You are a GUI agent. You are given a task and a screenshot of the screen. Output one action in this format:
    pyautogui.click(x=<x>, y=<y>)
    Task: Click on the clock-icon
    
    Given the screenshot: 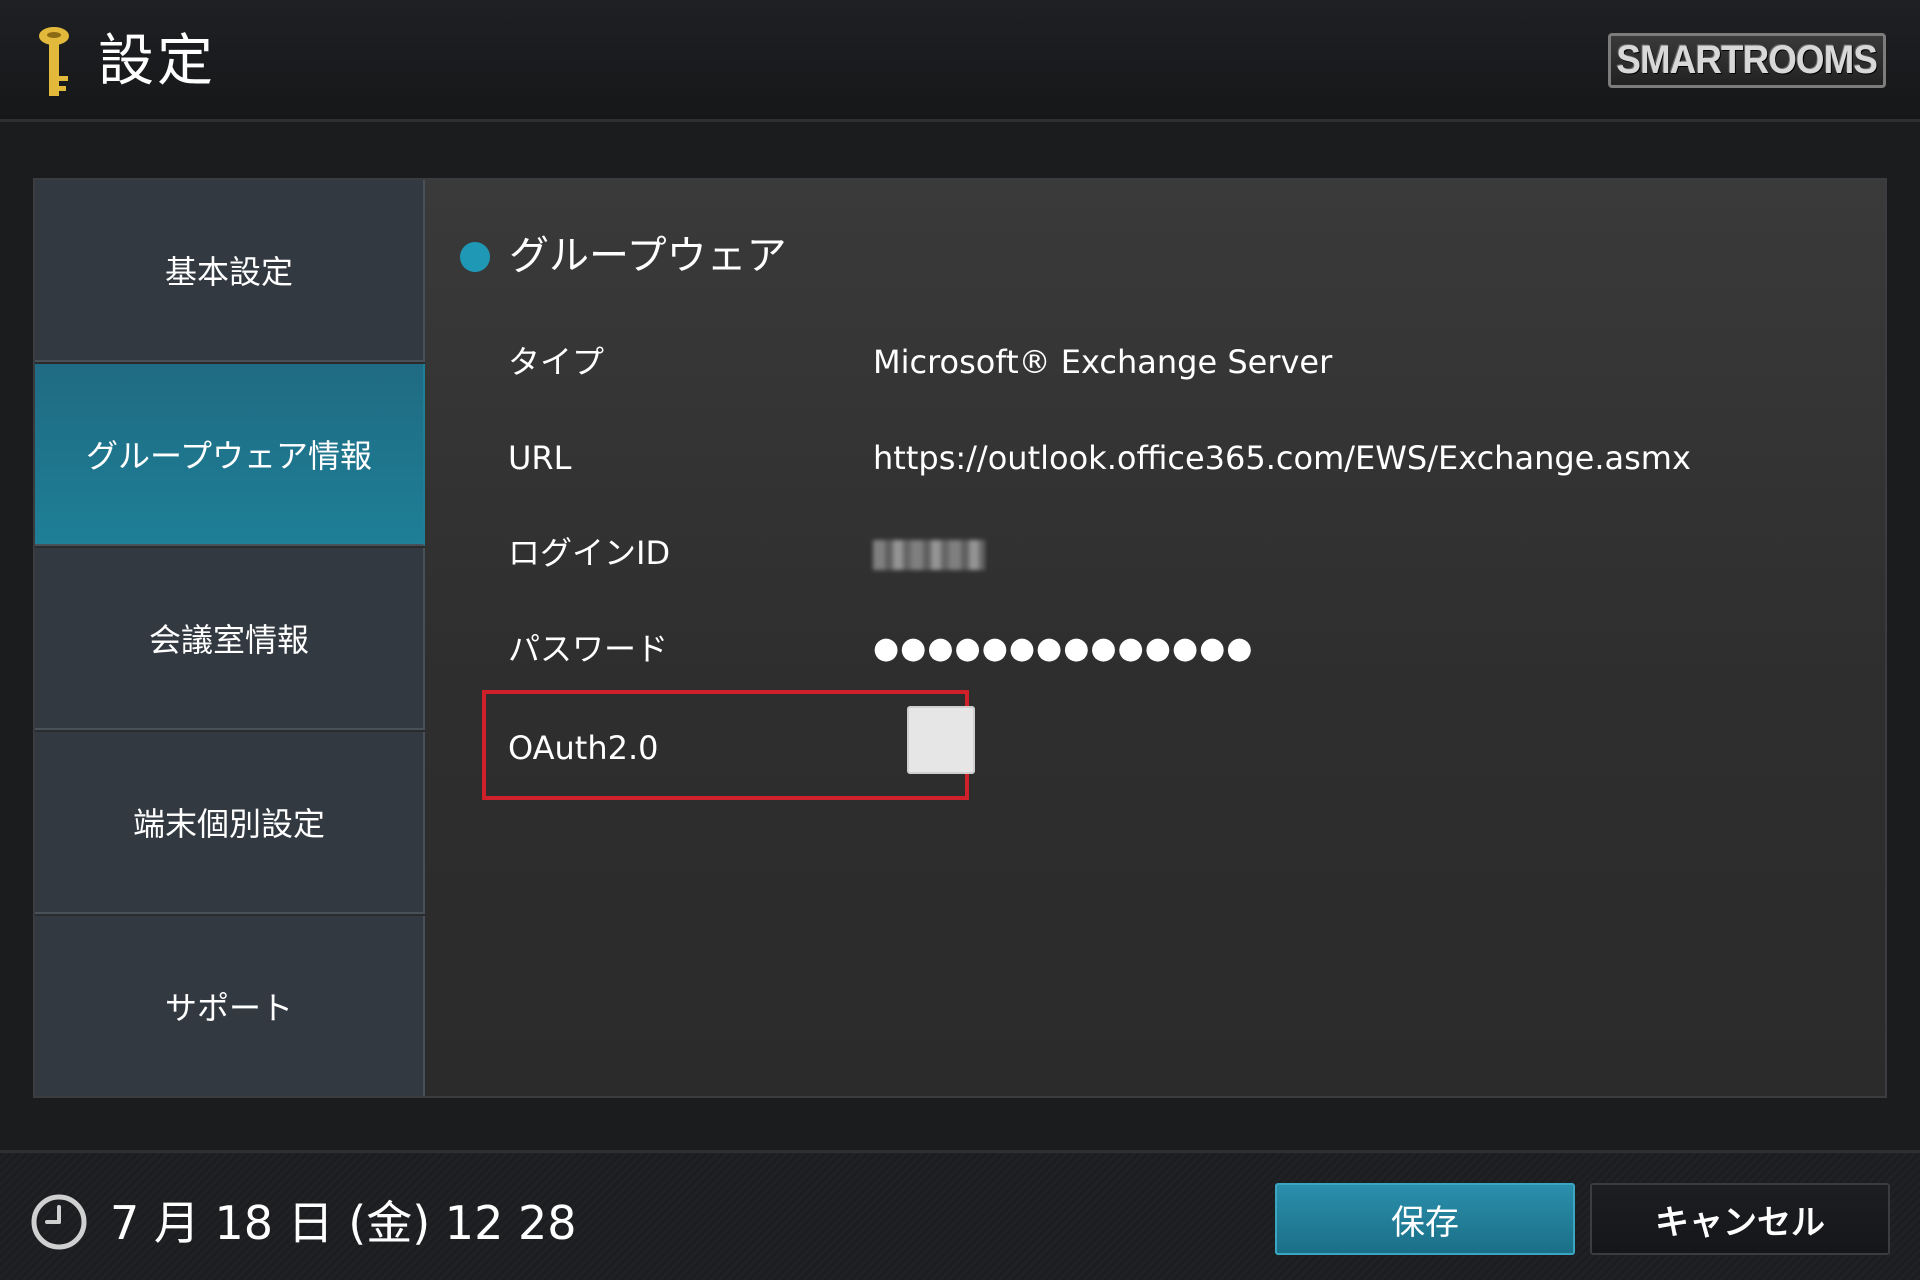 What is the action you would take?
    pyautogui.click(x=59, y=1222)
    